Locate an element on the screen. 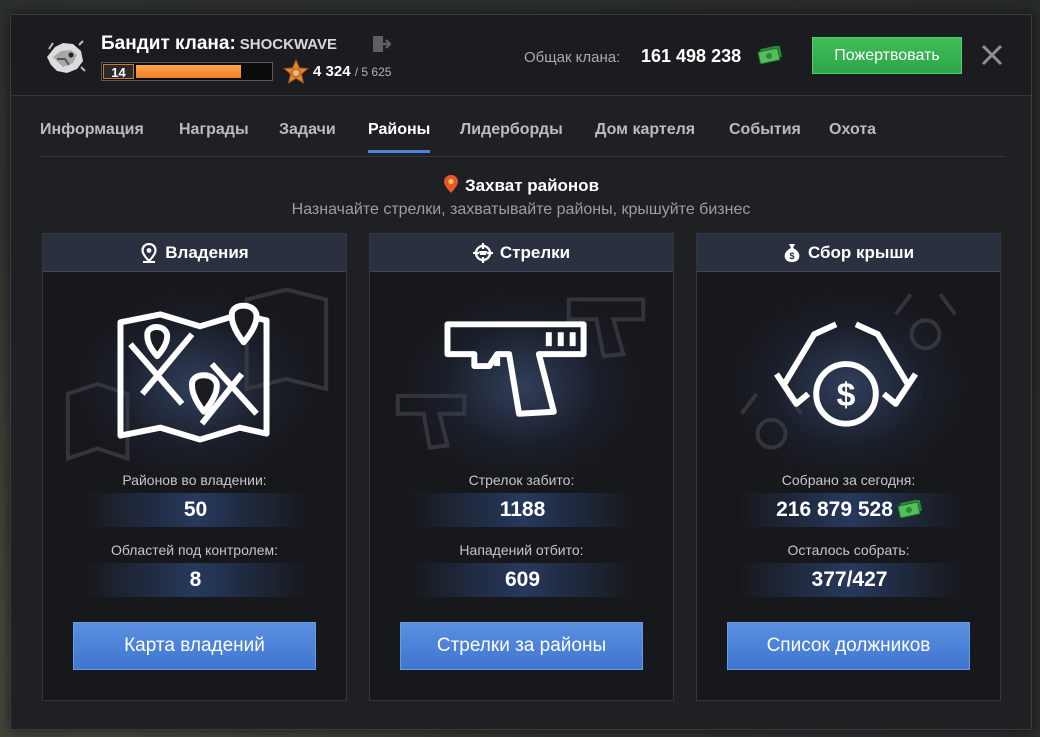  tab-districts: Районы is located at coordinates (399, 137).